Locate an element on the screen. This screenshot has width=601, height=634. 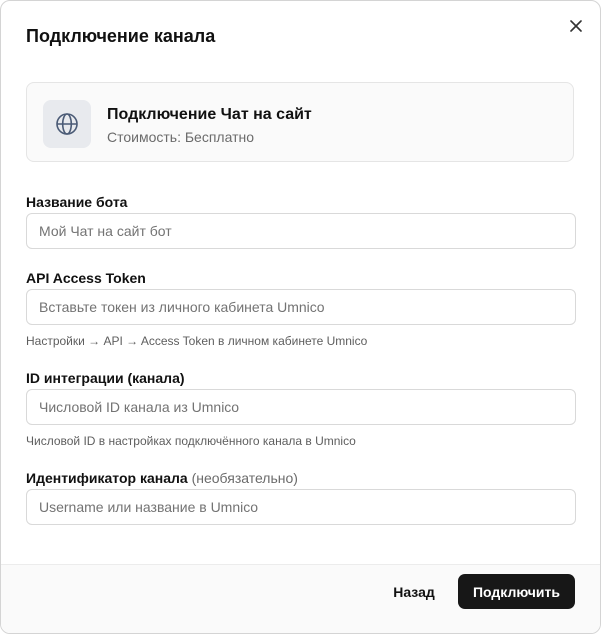
channel-cost: Стоимость: Бесплатно is located at coordinates (180, 137).